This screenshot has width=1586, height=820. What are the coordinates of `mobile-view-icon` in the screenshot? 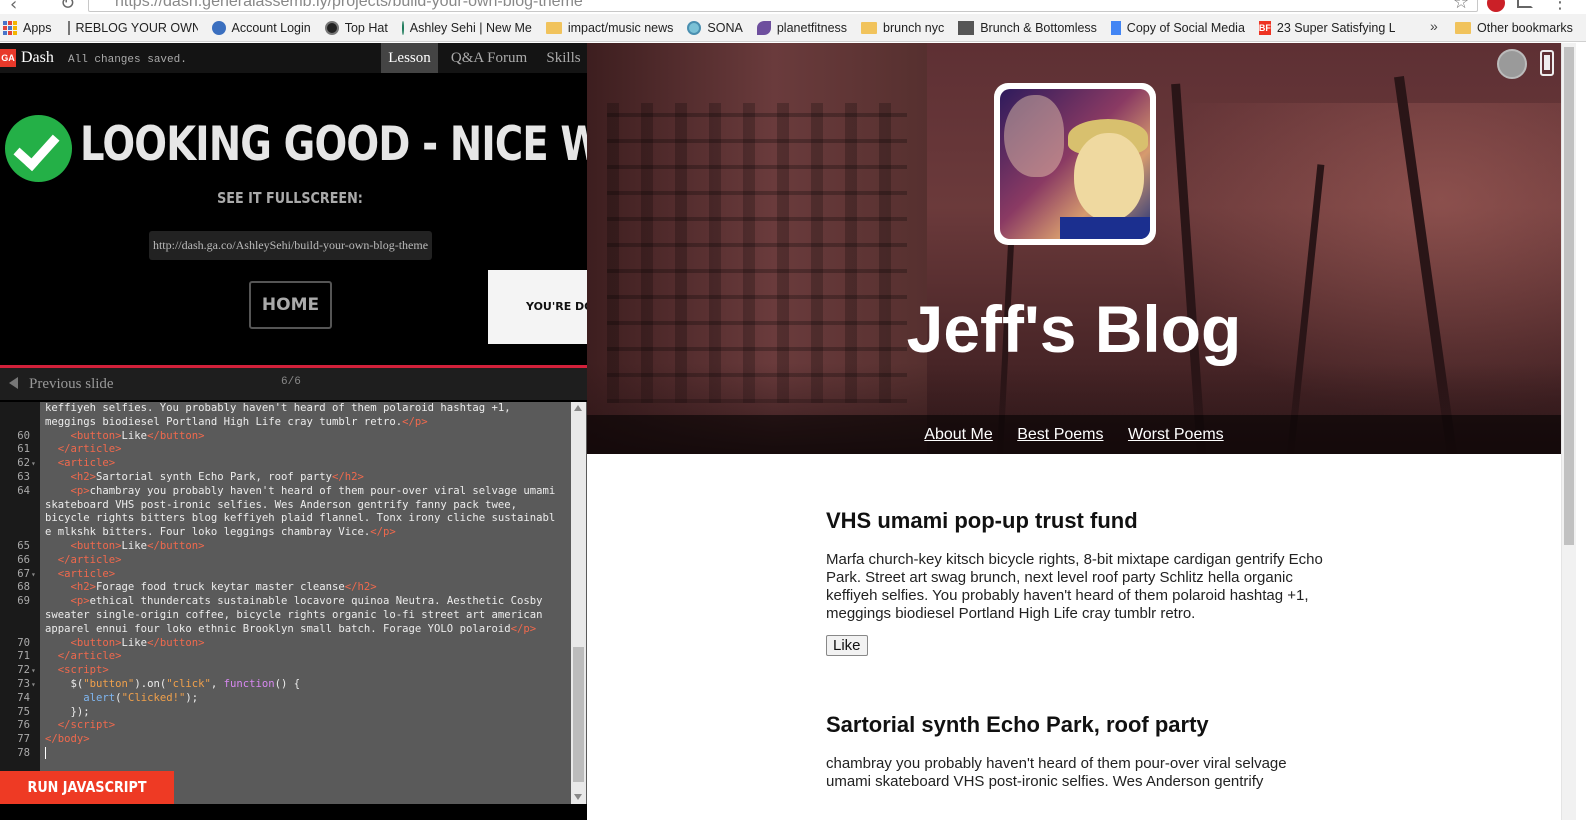 It's located at (1547, 63).